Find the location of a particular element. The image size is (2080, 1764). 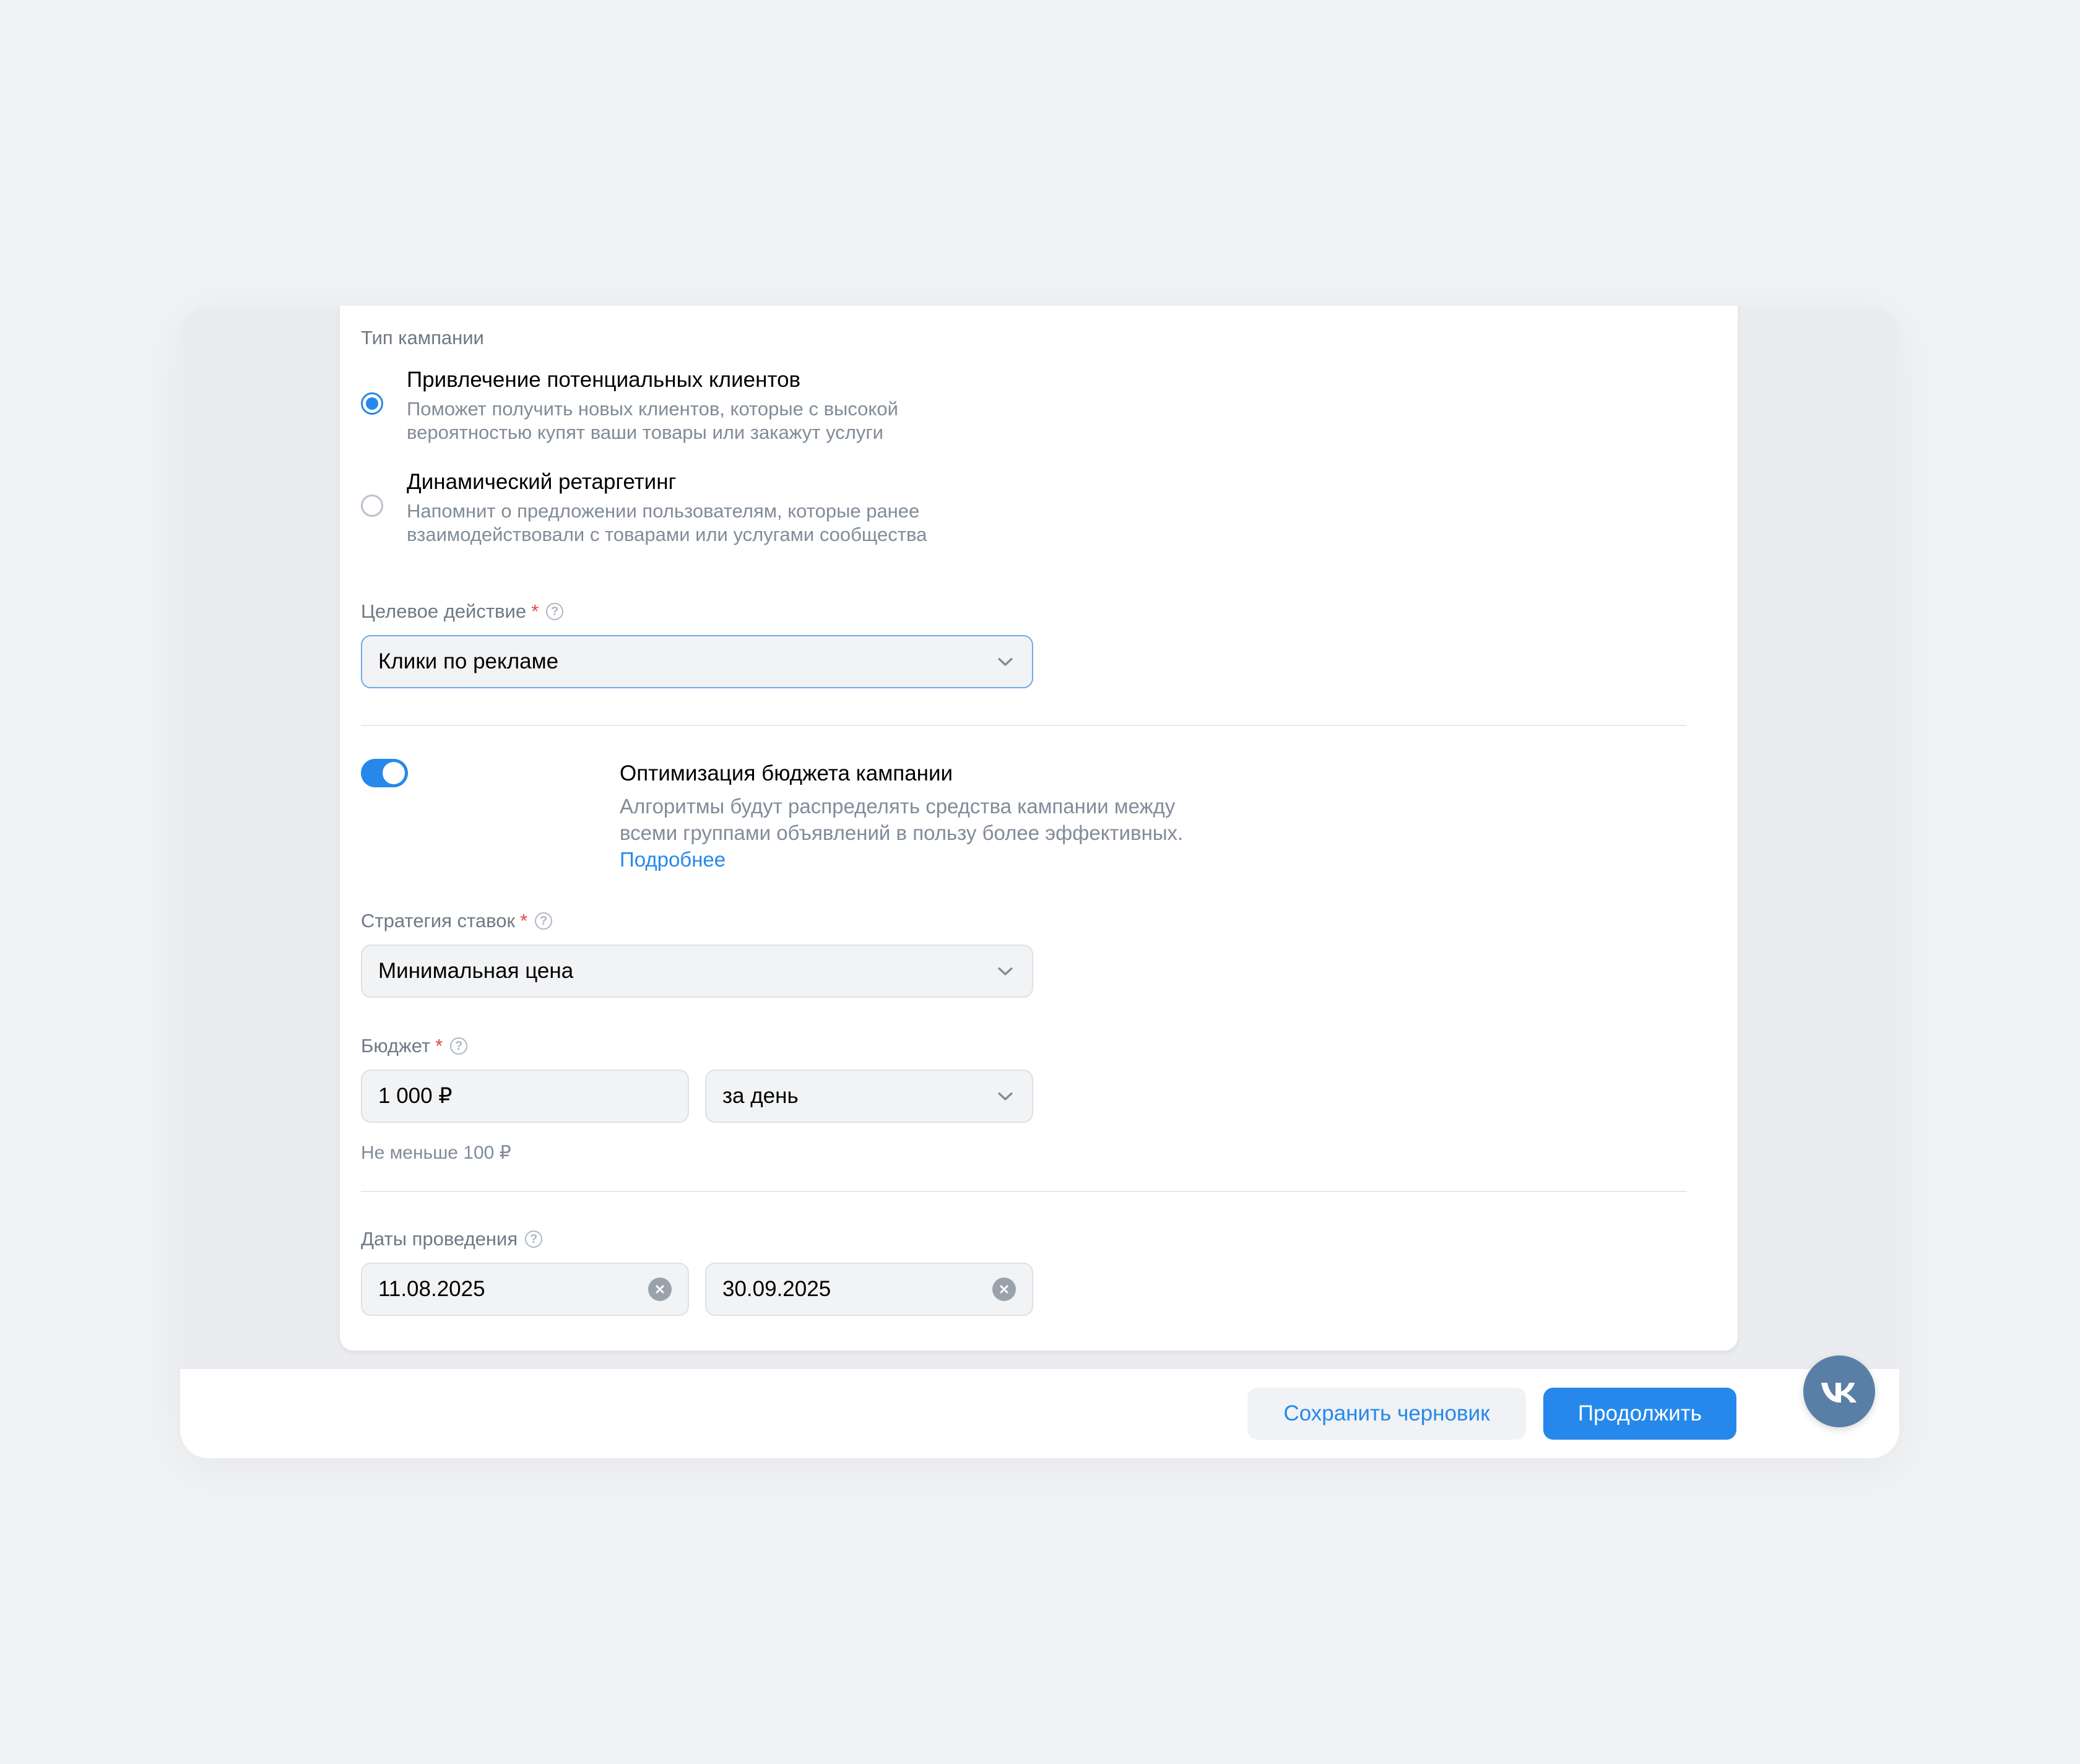

option-title: Привлечение потенциальных клиентов is located at coordinates (604, 380).